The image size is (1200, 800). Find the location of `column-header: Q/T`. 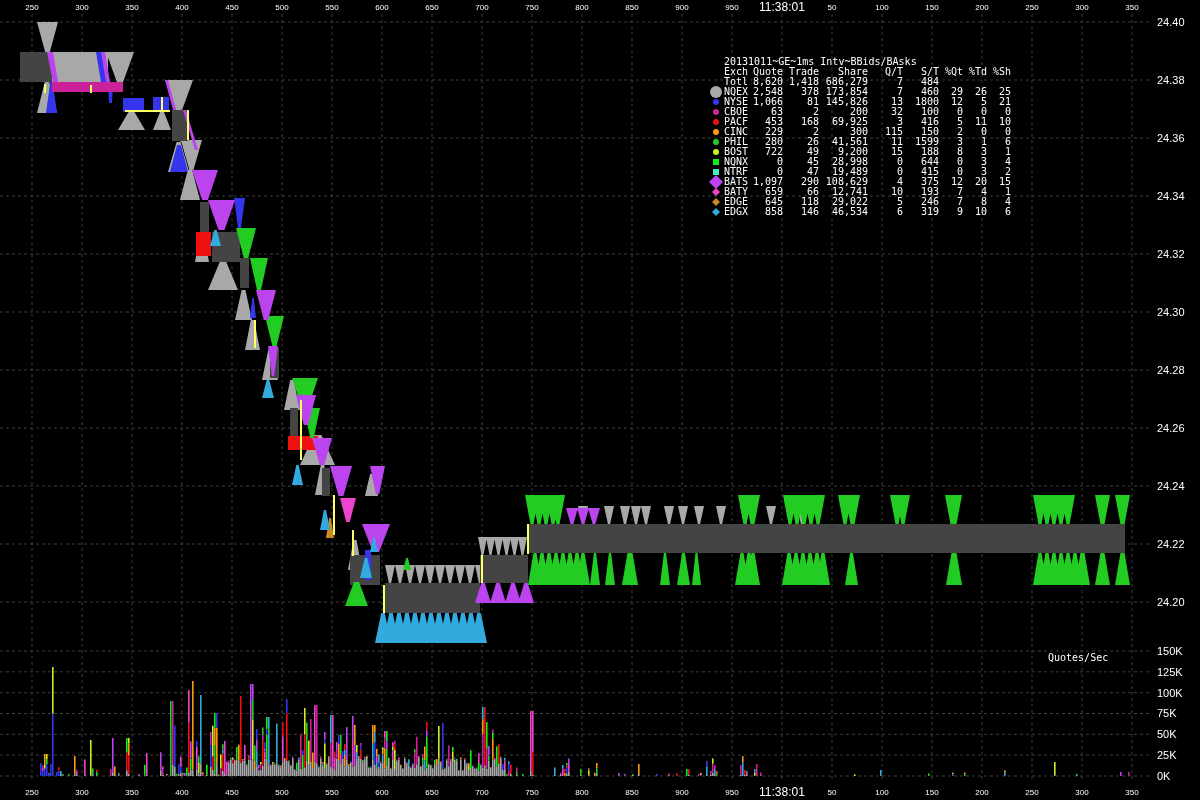

column-header: Q/T is located at coordinates (893, 72).